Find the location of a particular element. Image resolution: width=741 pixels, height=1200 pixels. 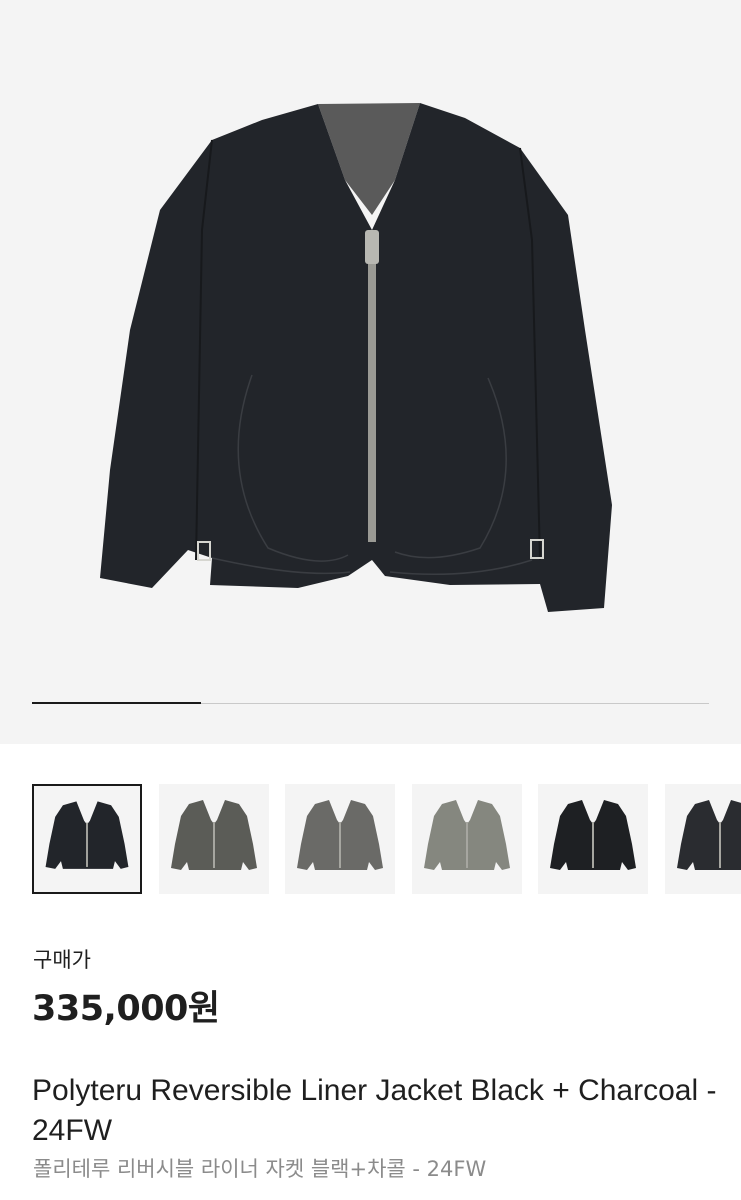

price-label: 구매가 is located at coordinates (62, 960).